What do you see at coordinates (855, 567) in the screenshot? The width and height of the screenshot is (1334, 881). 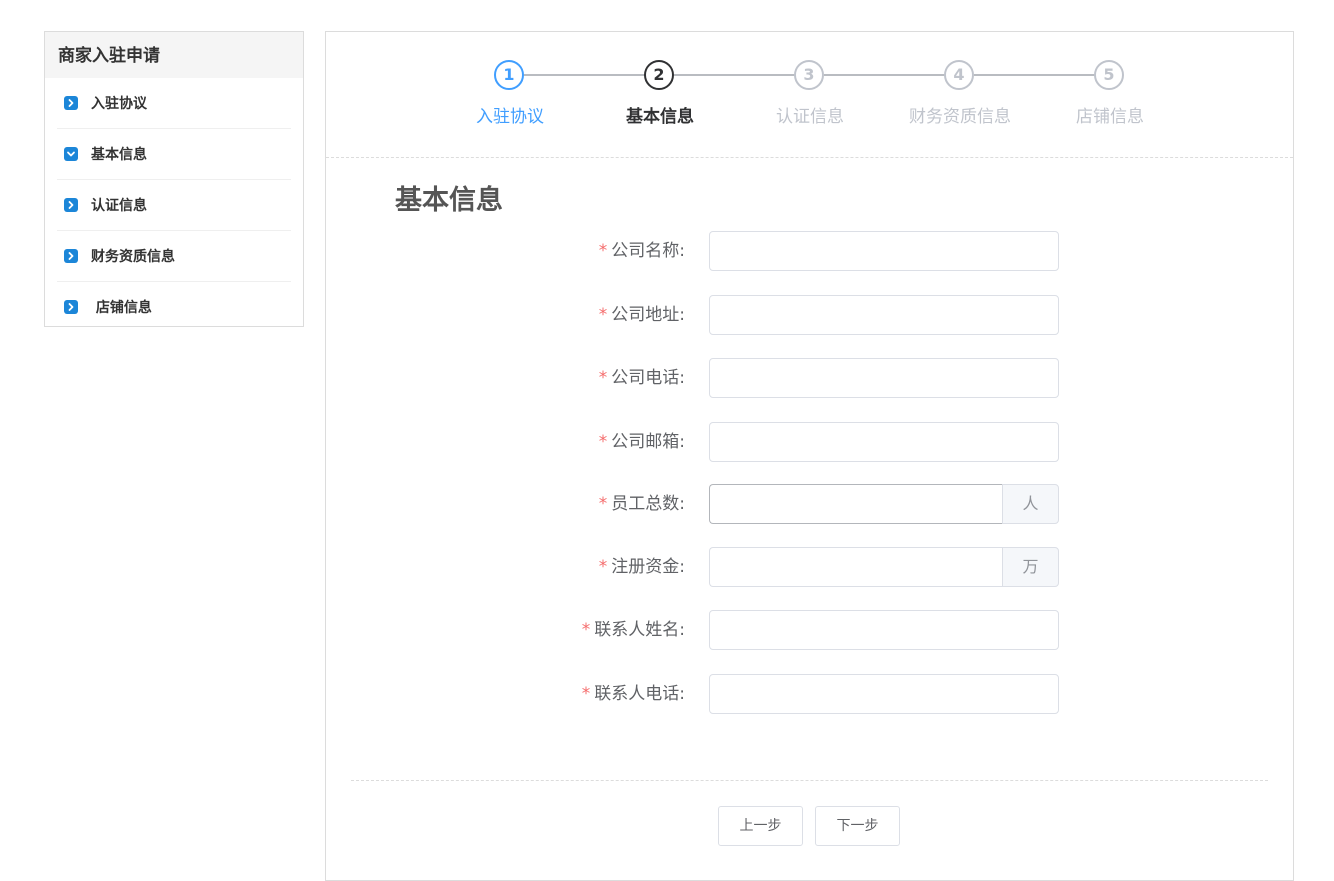 I see `registered-capital-input` at bounding box center [855, 567].